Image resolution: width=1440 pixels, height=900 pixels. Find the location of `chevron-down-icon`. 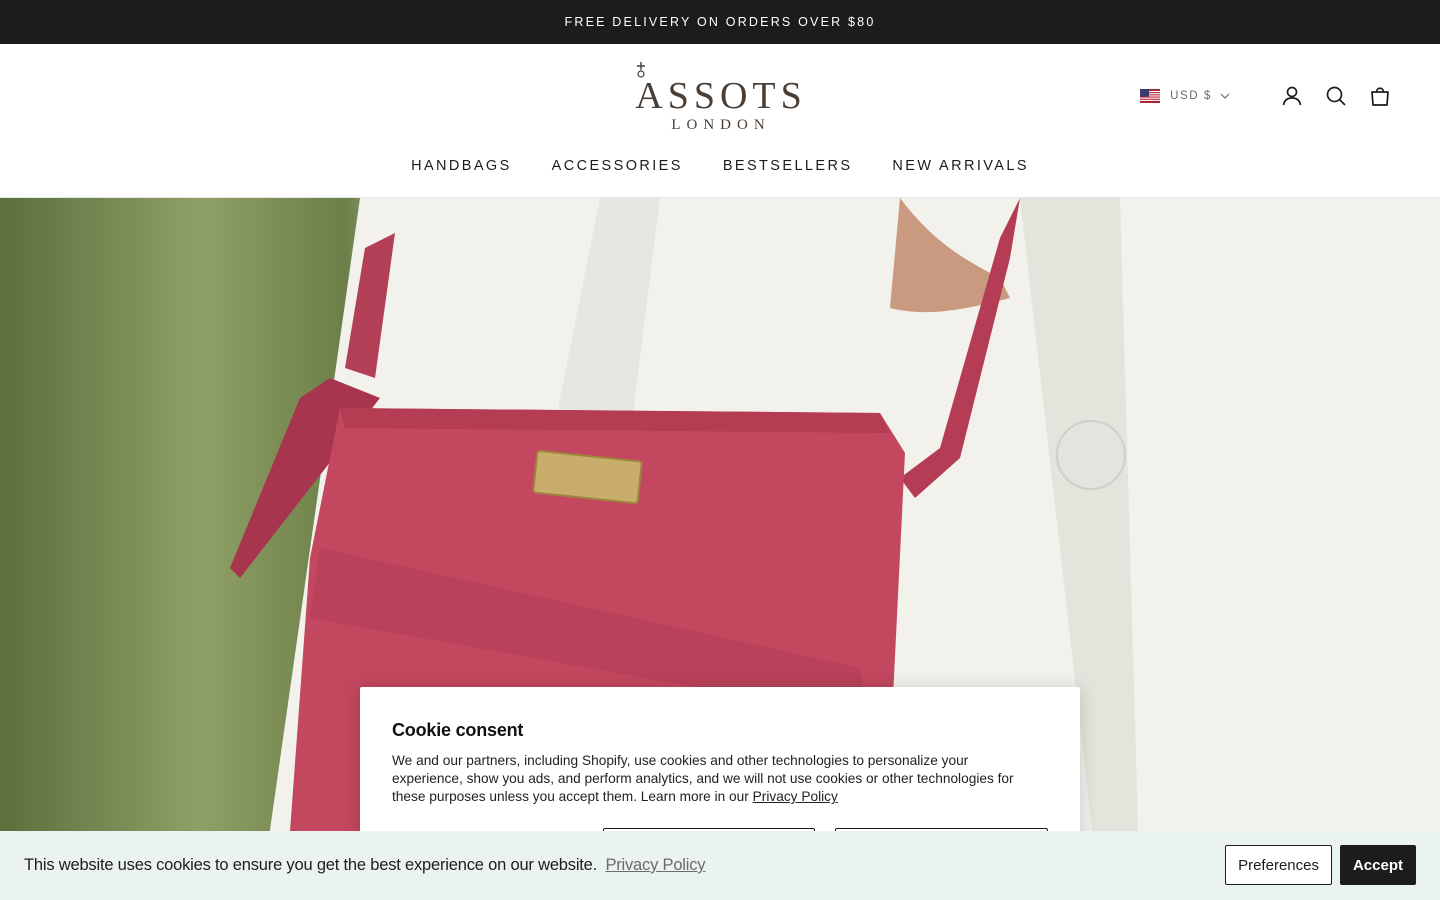

chevron-down-icon is located at coordinates (1225, 96).